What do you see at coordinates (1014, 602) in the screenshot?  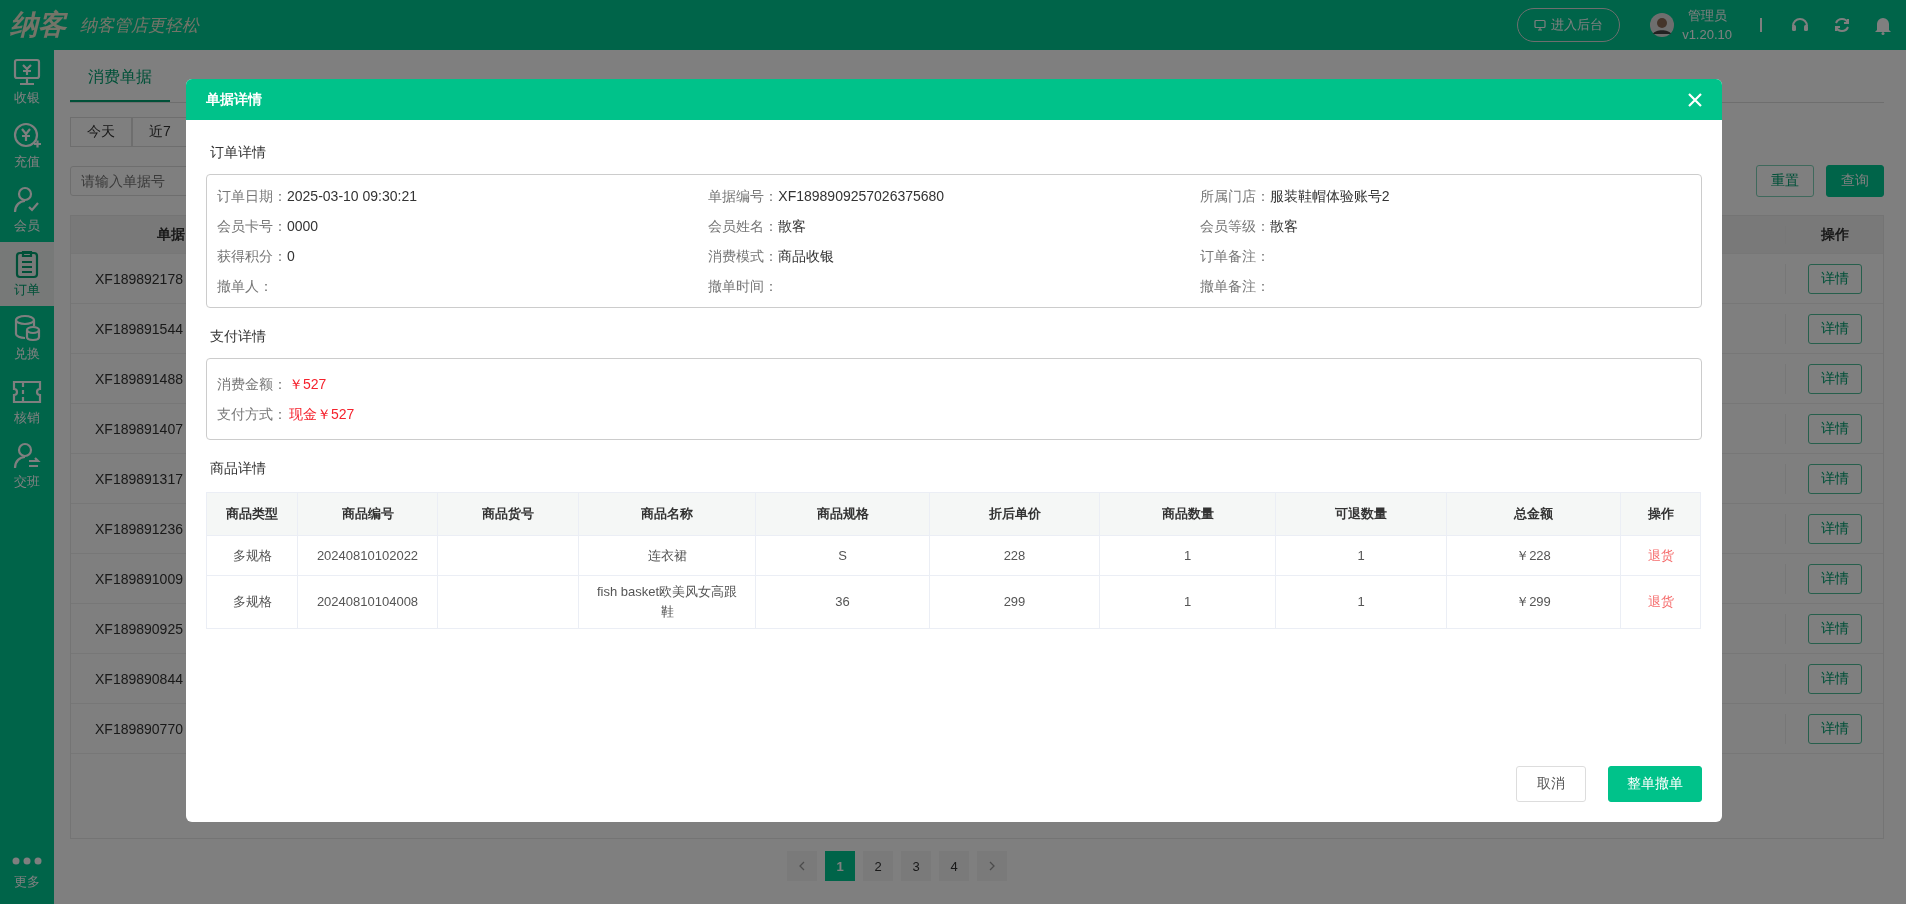 I see `table-cell: 299` at bounding box center [1014, 602].